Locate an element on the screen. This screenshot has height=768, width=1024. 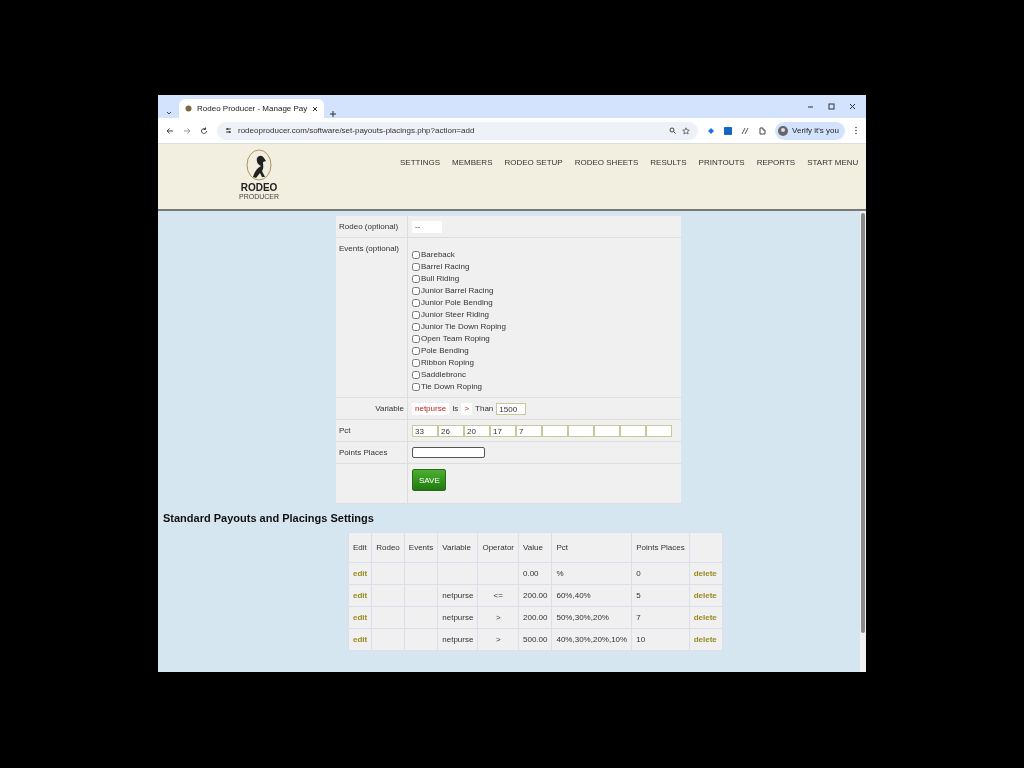
event-label: Junior Barrel Racing is located at coordinates (457, 291).